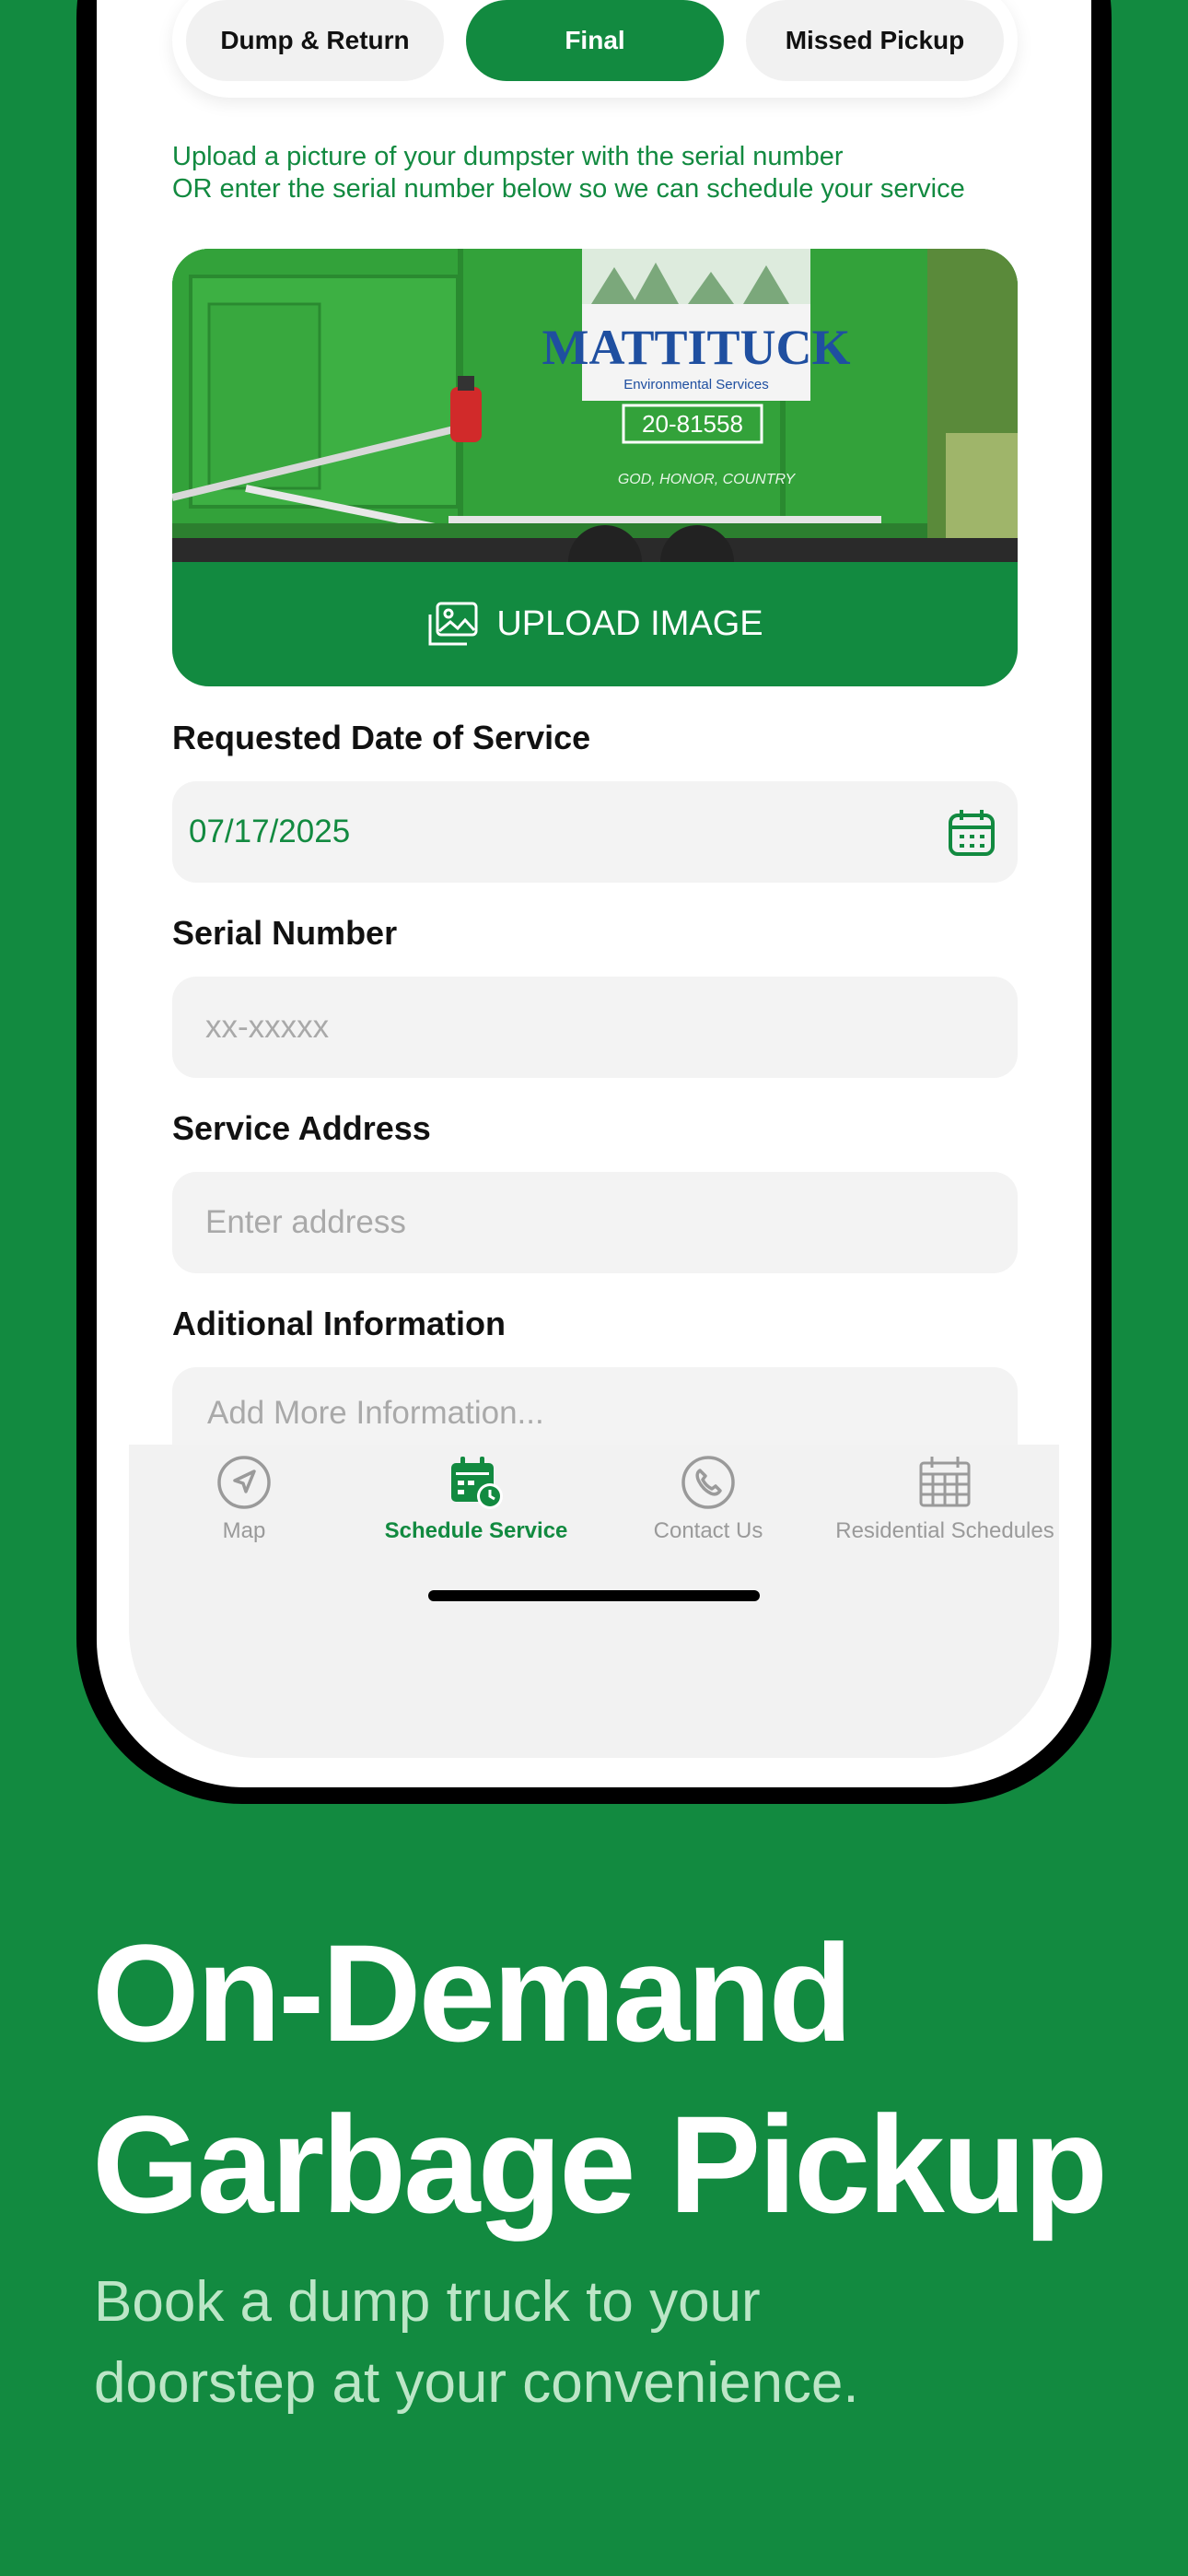 This screenshot has width=1188, height=2576. I want to click on home-indicator, so click(594, 1595).